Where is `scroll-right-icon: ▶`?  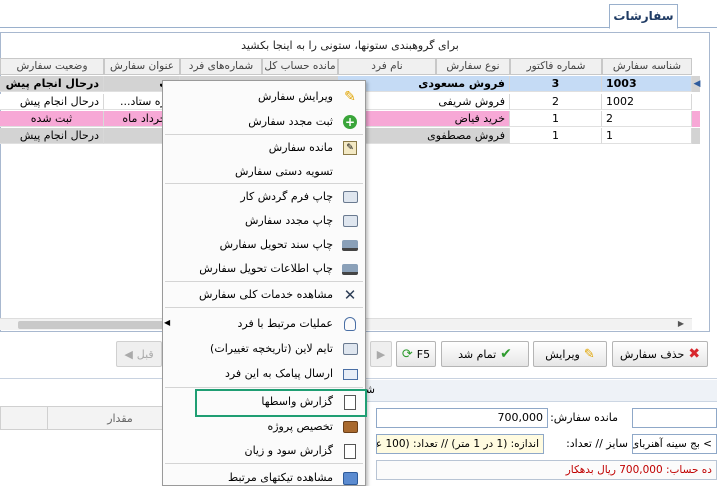
scroll-right-icon: ▶ is located at coordinates (681, 324).